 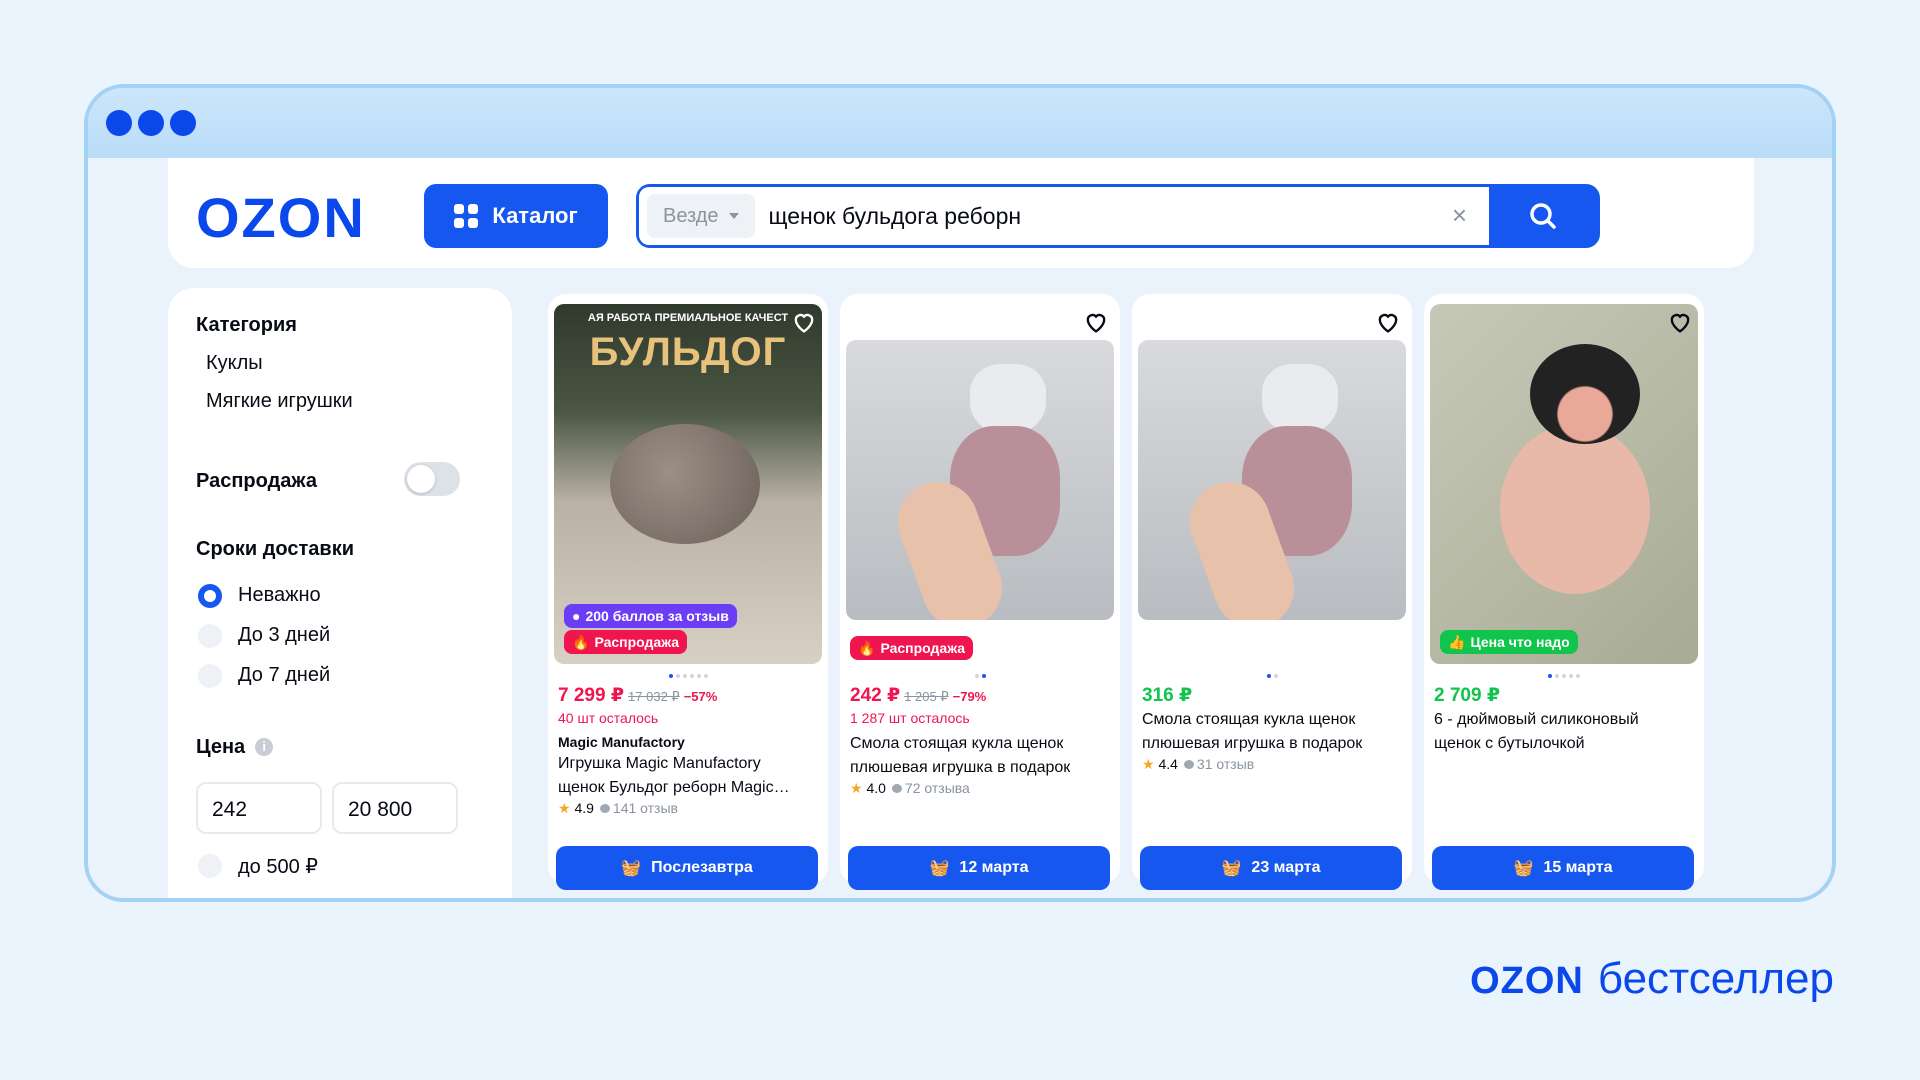 I want to click on good-price-label: Цена что надо, so click(x=1520, y=642).